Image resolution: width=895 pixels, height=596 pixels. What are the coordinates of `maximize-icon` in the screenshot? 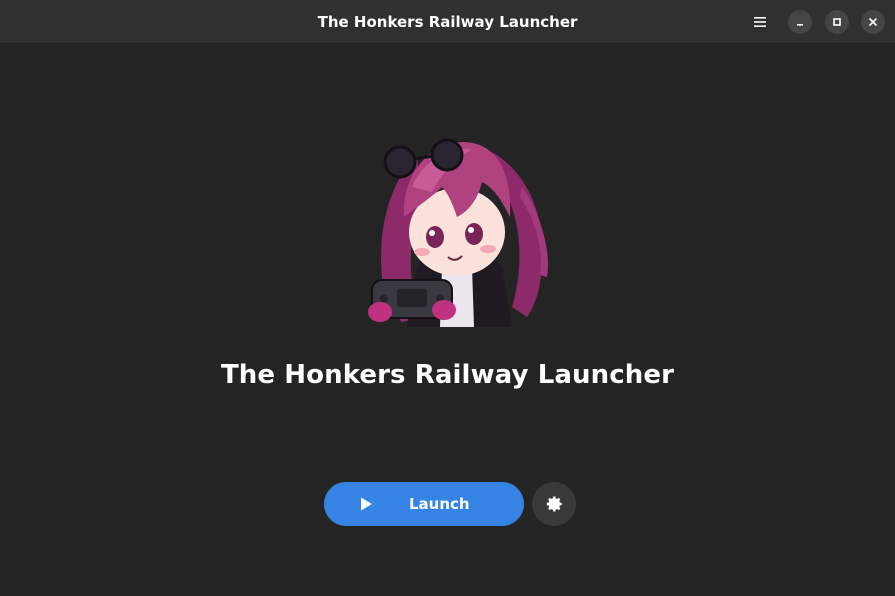 It's located at (837, 22).